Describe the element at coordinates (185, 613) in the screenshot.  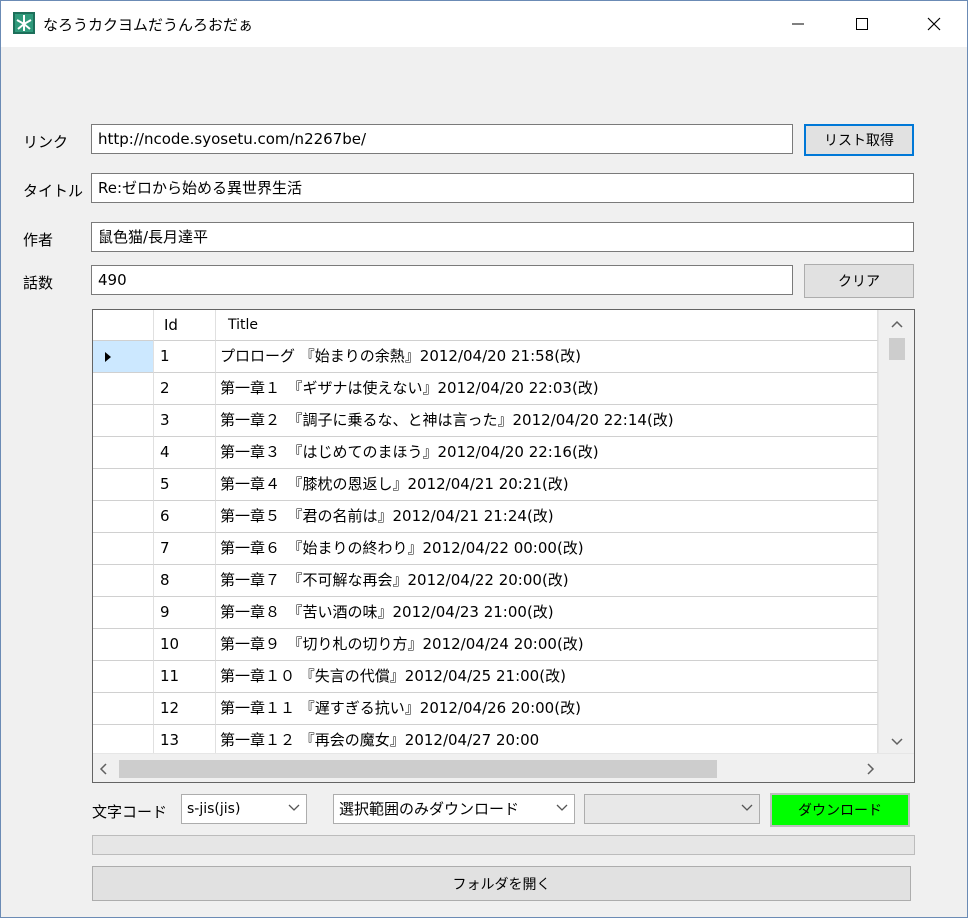
I see `cell-id: 9` at that location.